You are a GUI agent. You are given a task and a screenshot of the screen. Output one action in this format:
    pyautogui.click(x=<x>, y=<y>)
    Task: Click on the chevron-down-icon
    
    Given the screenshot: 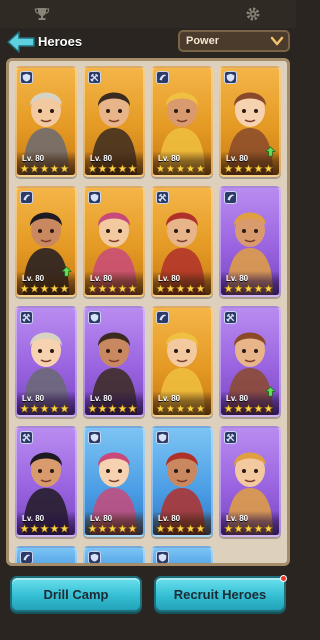 What is the action you would take?
    pyautogui.click(x=277, y=41)
    